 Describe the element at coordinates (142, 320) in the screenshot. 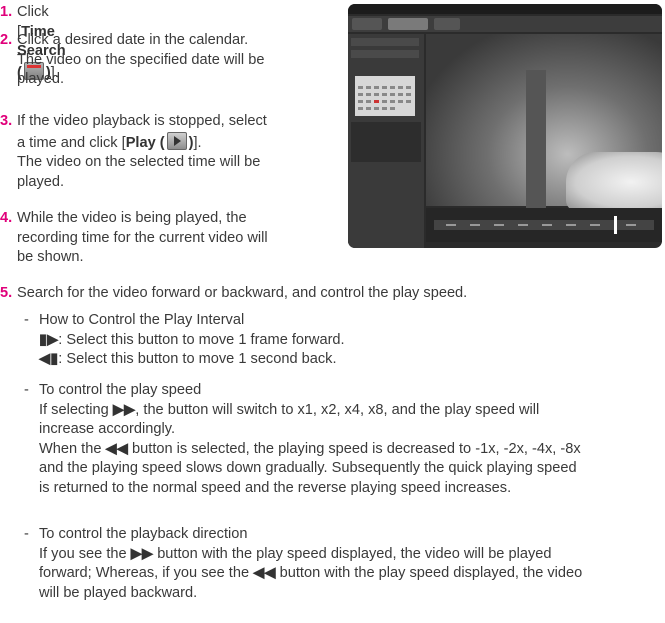

I see `sub-title: How to Control the Play Interval` at that location.